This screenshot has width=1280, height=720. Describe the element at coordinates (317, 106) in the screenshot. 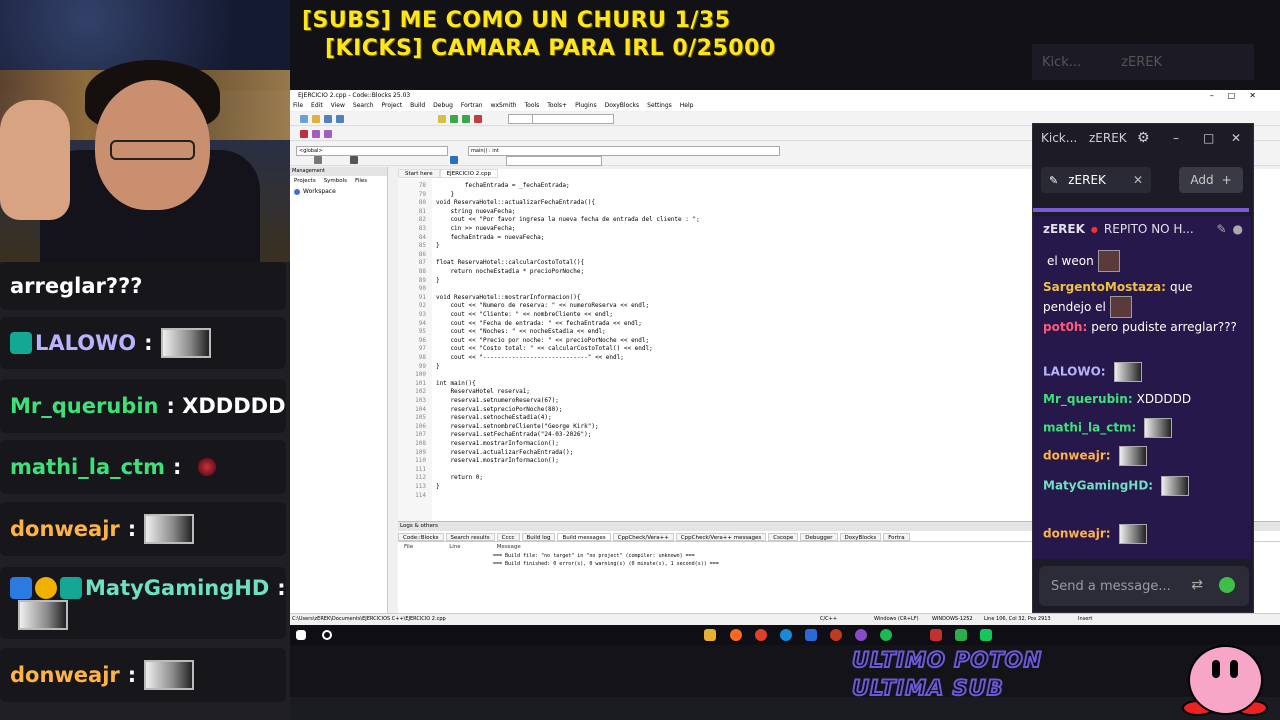

I see `menu-edit: Edit` at that location.